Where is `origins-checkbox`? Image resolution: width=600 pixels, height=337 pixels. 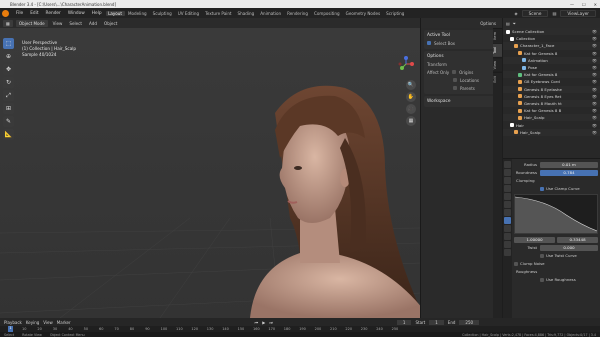 origins-checkbox is located at coordinates (454, 72).